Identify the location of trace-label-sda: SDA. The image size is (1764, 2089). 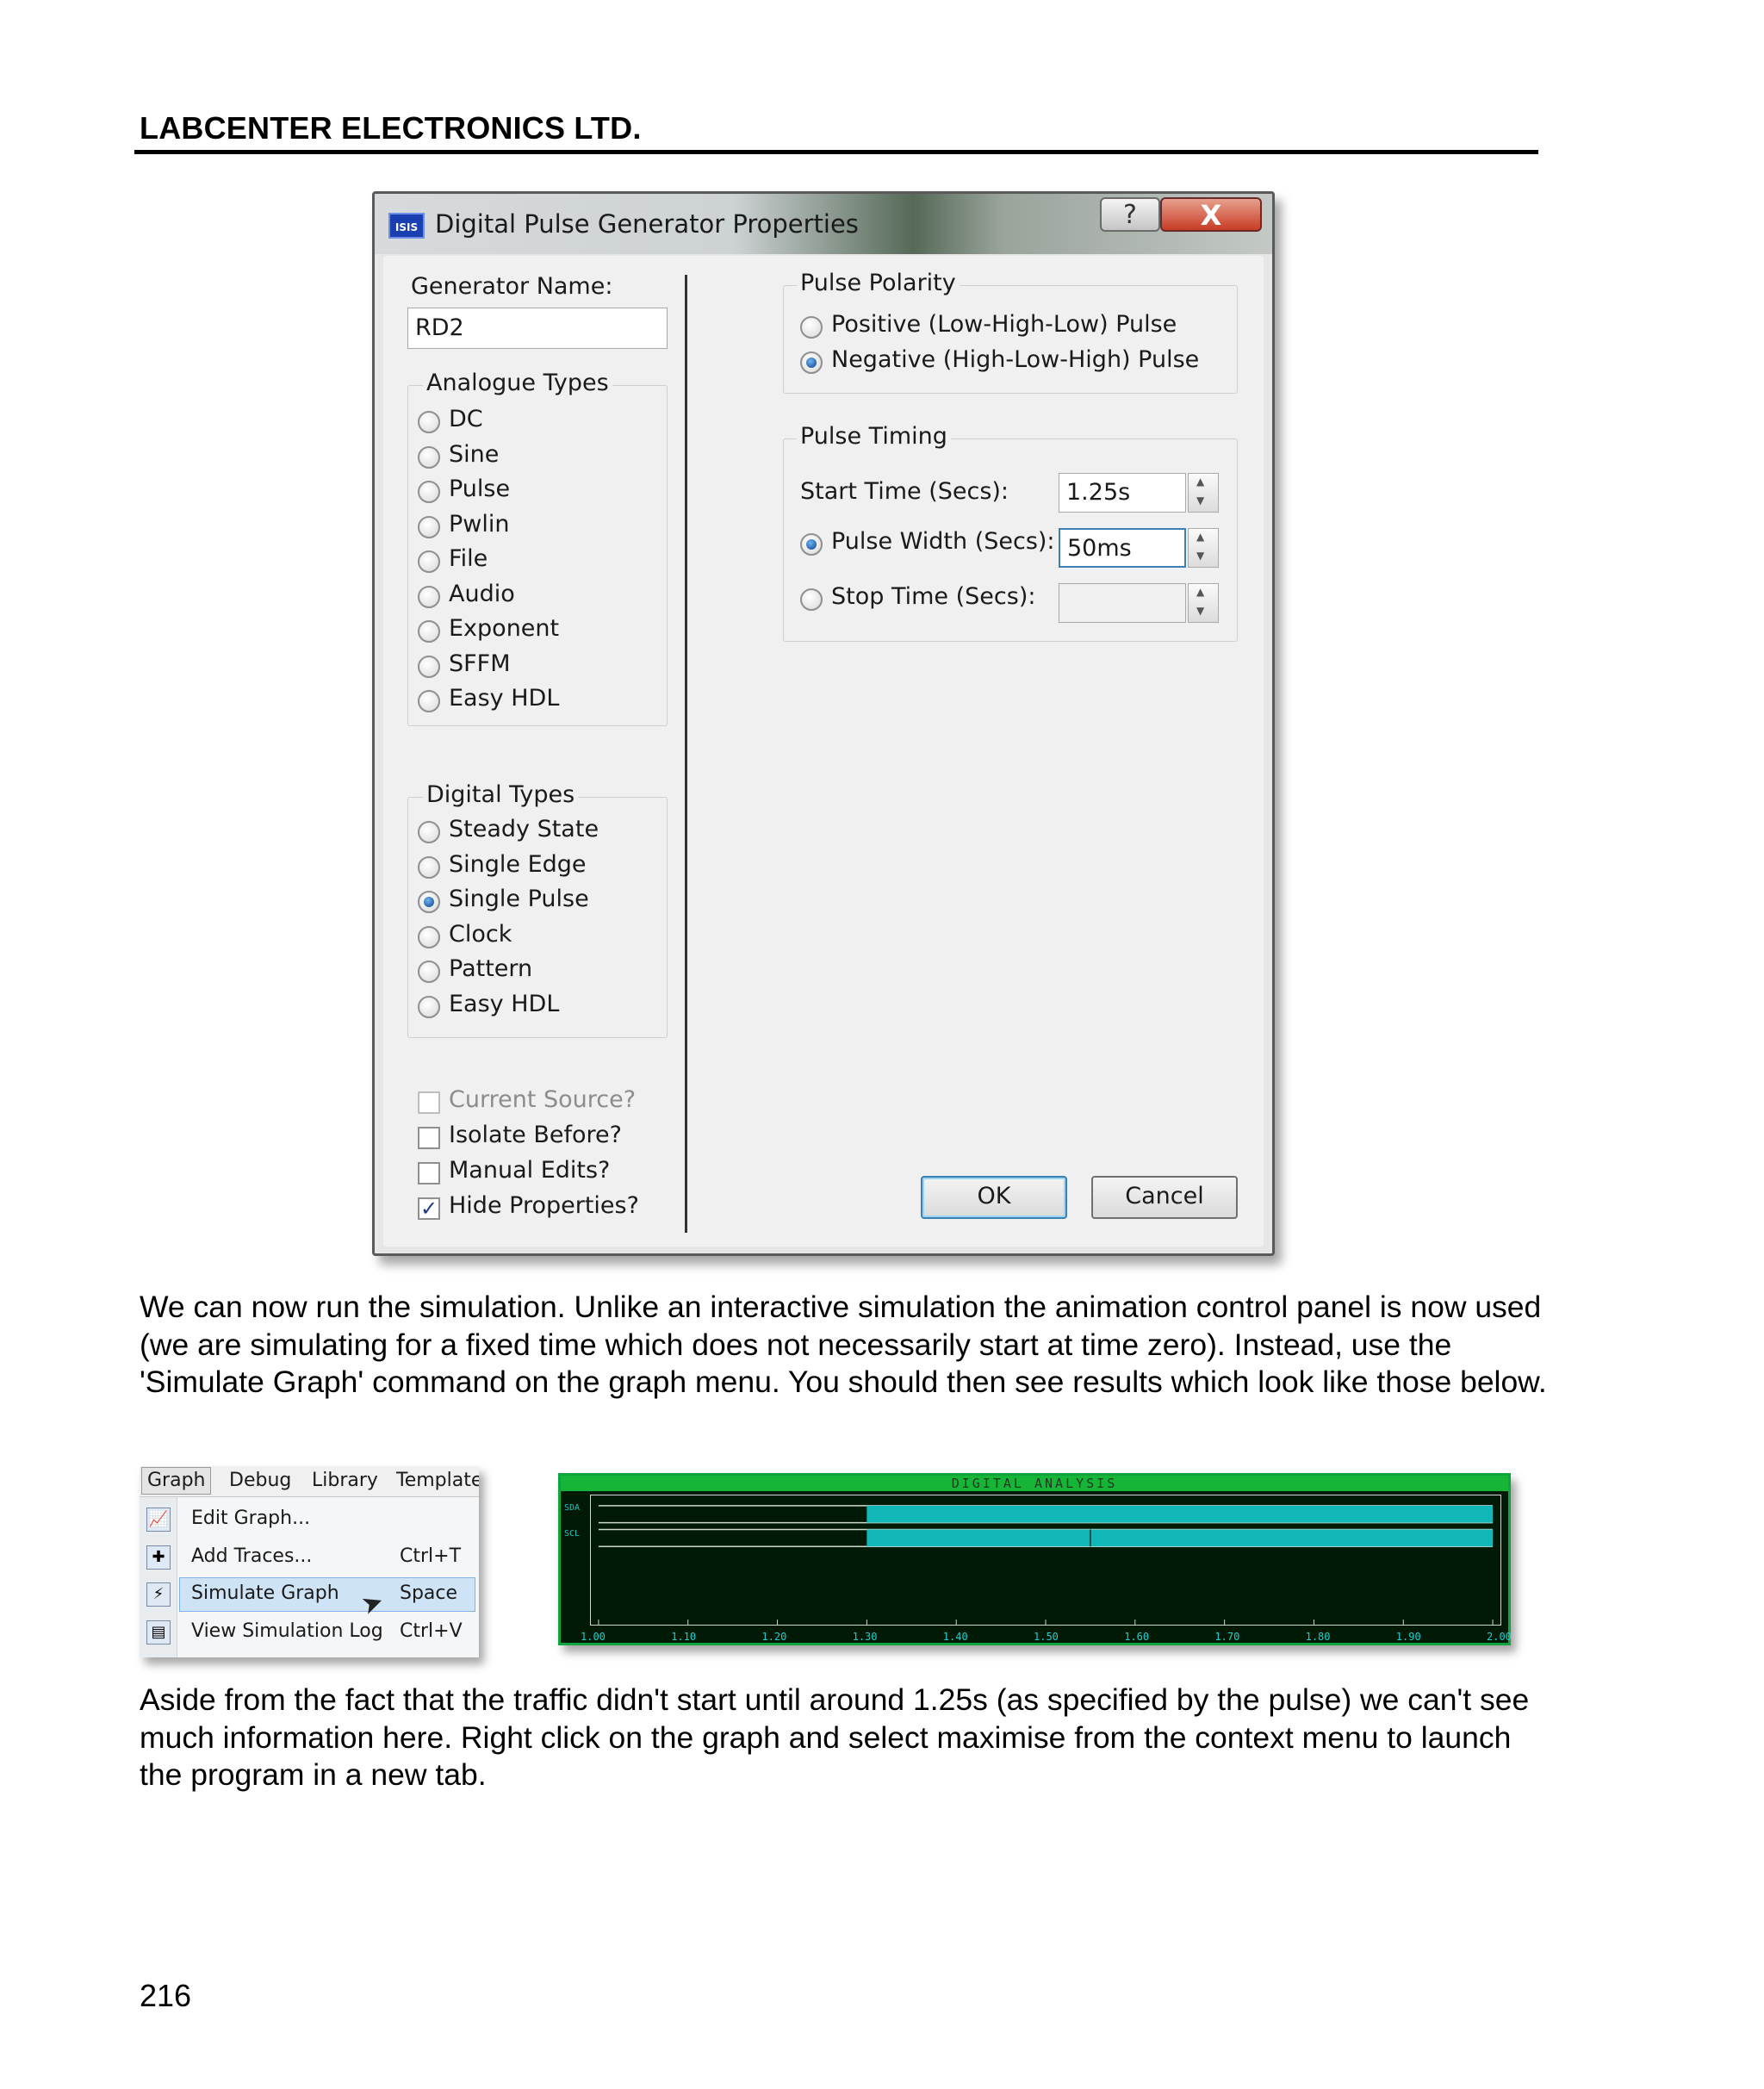
(572, 1508).